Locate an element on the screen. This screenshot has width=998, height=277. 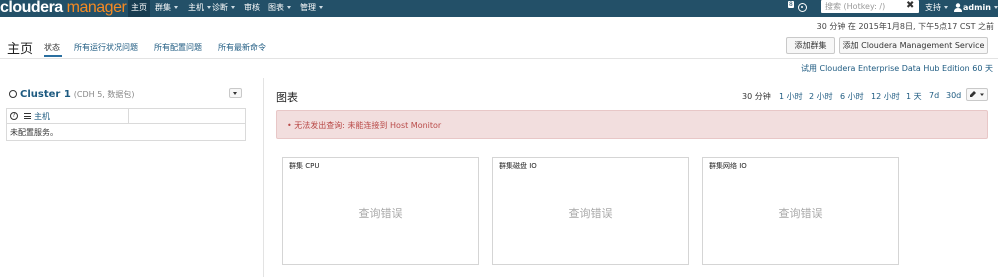
range-1h: 1 小时 is located at coordinates (791, 96).